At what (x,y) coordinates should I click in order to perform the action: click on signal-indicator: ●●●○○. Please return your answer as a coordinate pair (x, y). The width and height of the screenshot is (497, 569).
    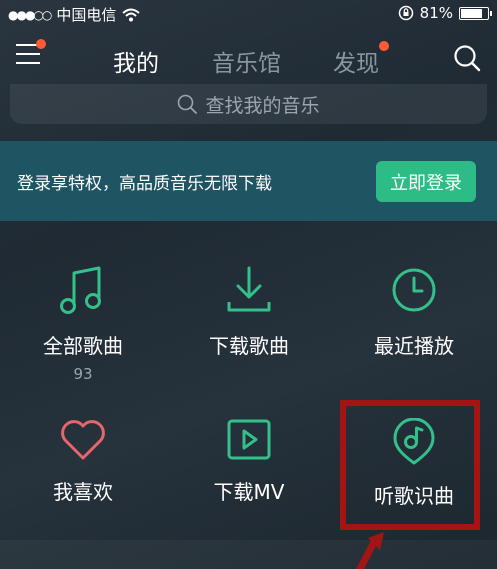
    Looking at the image, I should click on (30, 14).